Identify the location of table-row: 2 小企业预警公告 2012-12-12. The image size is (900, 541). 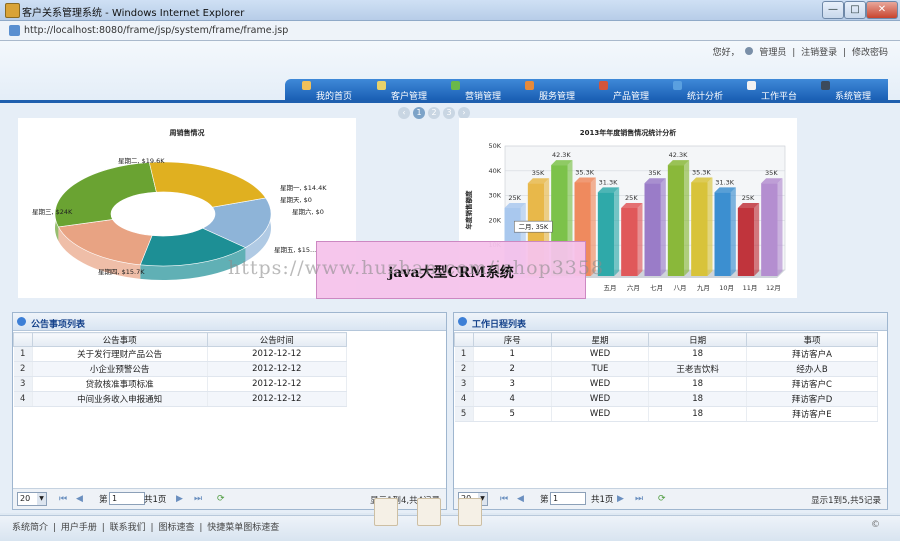
(180, 369).